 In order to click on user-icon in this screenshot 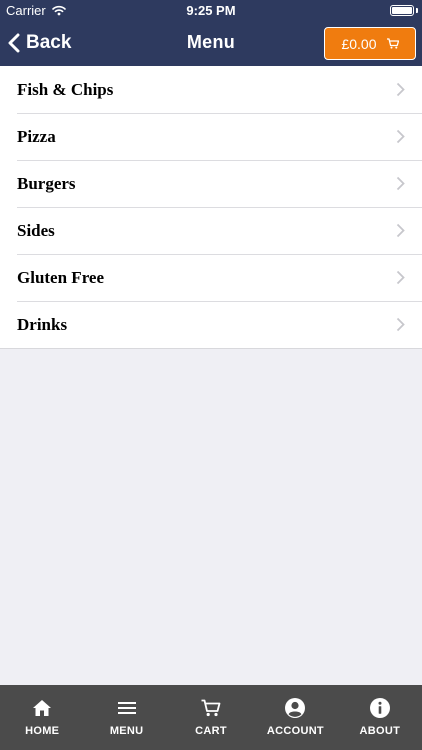, I will do `click(295, 708)`.